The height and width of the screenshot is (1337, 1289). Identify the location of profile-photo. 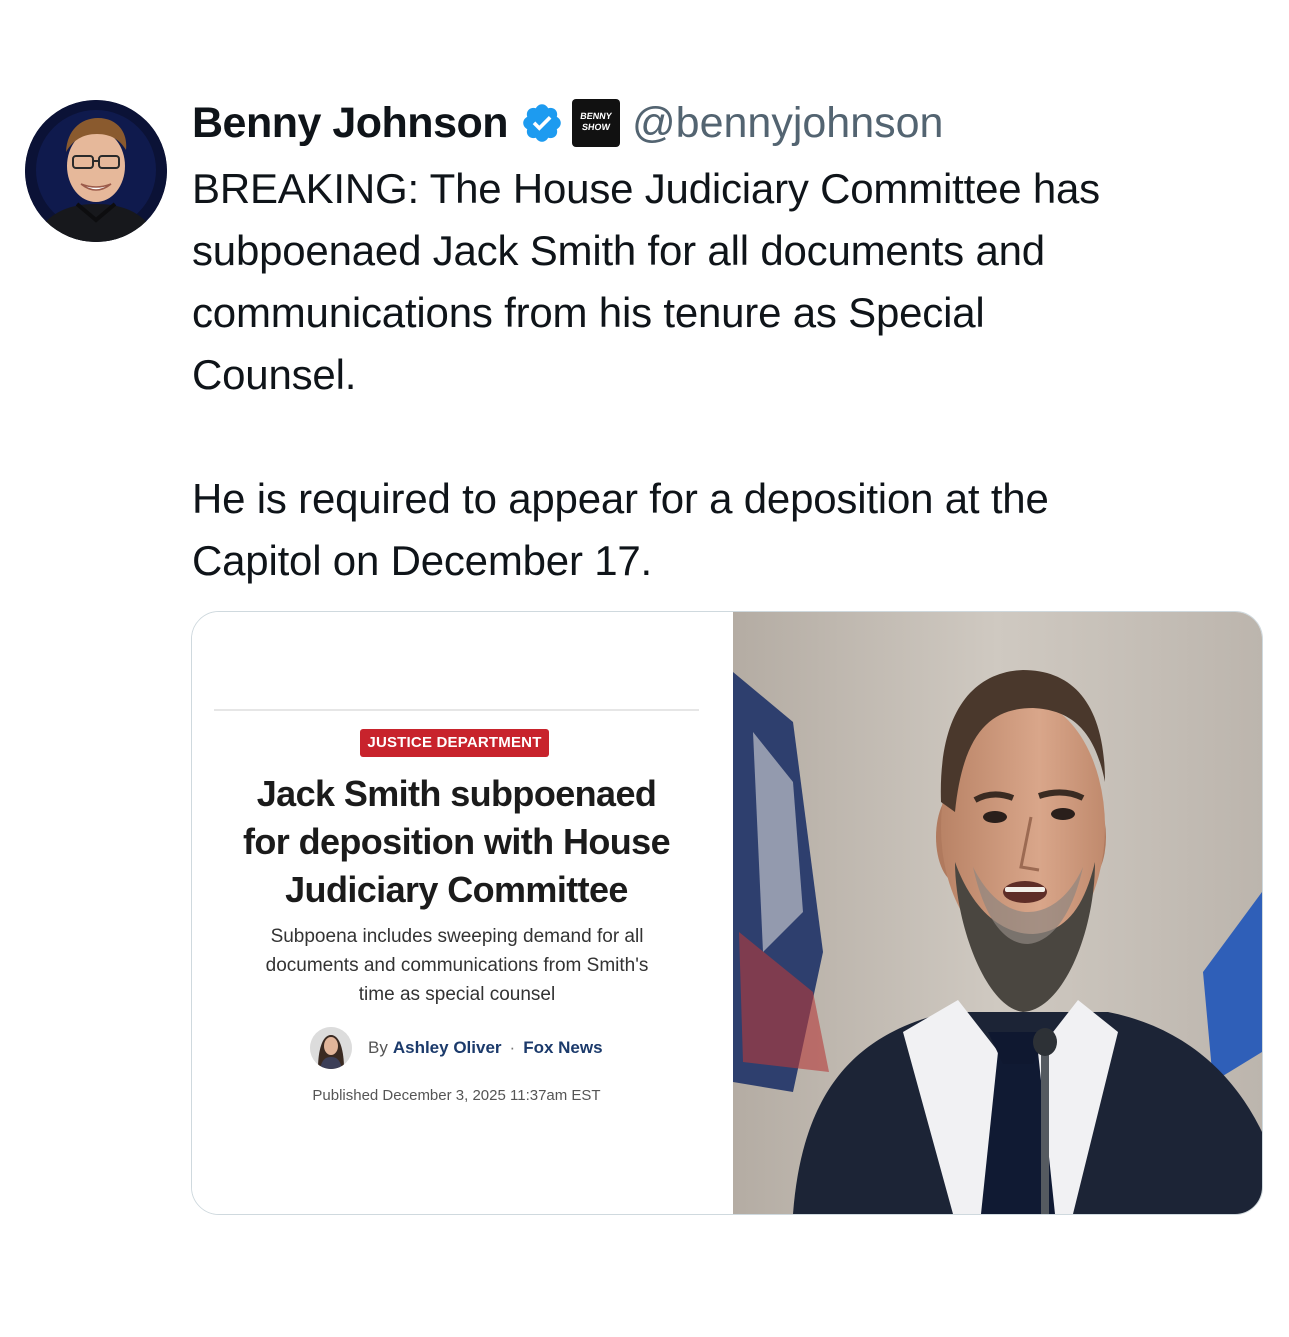
(96, 171).